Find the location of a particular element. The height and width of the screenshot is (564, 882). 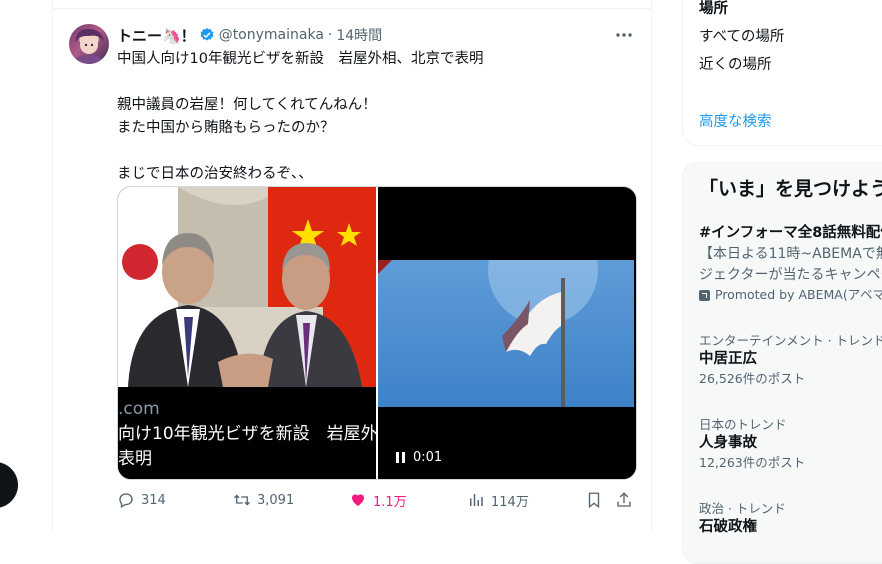

retweet-button: 3,091 is located at coordinates (263, 500).